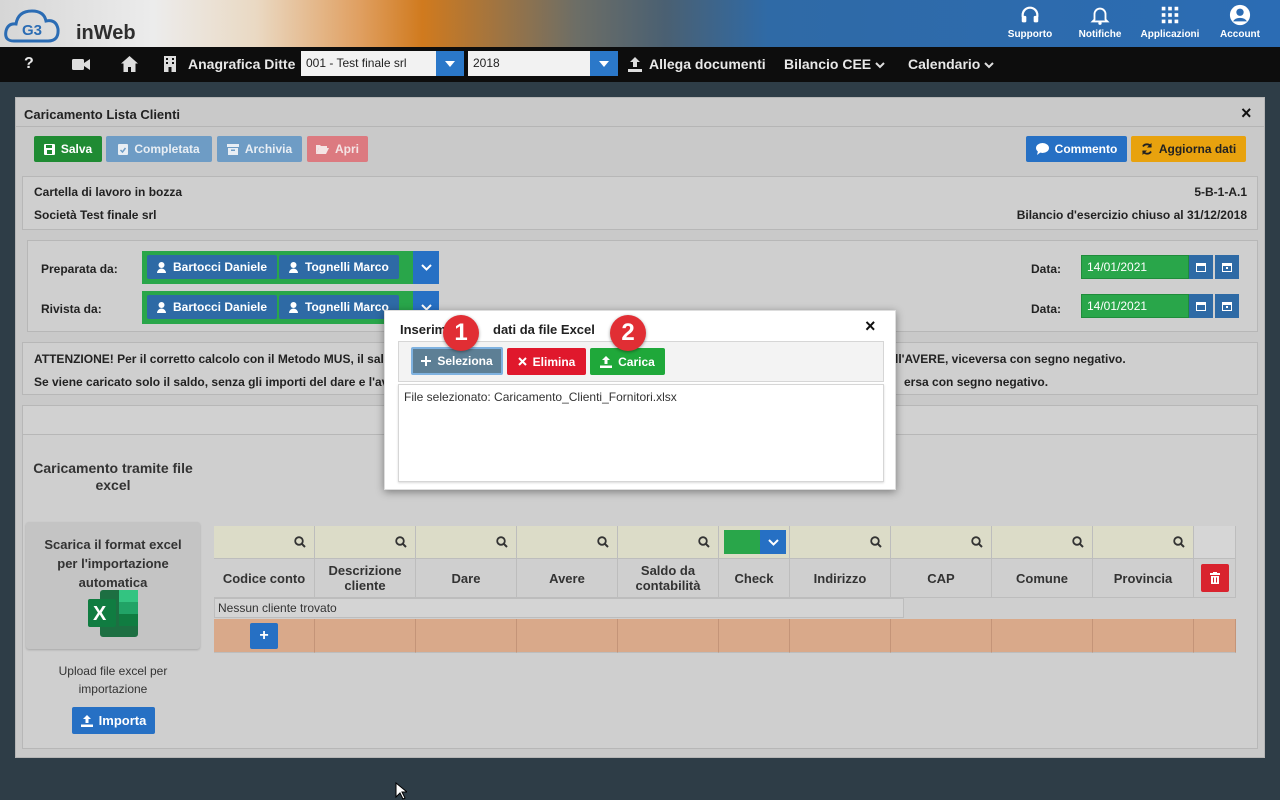  I want to click on column-header: Indirizzo, so click(840, 578).